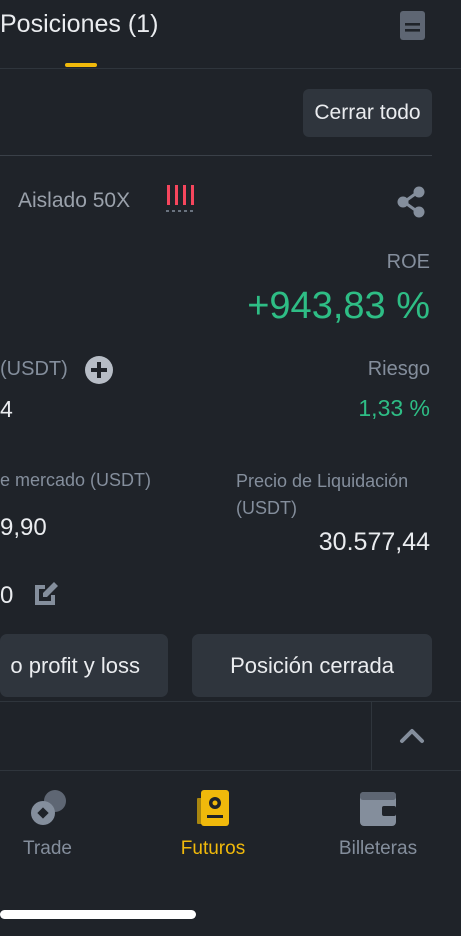  I want to click on edit-icon, so click(46, 594).